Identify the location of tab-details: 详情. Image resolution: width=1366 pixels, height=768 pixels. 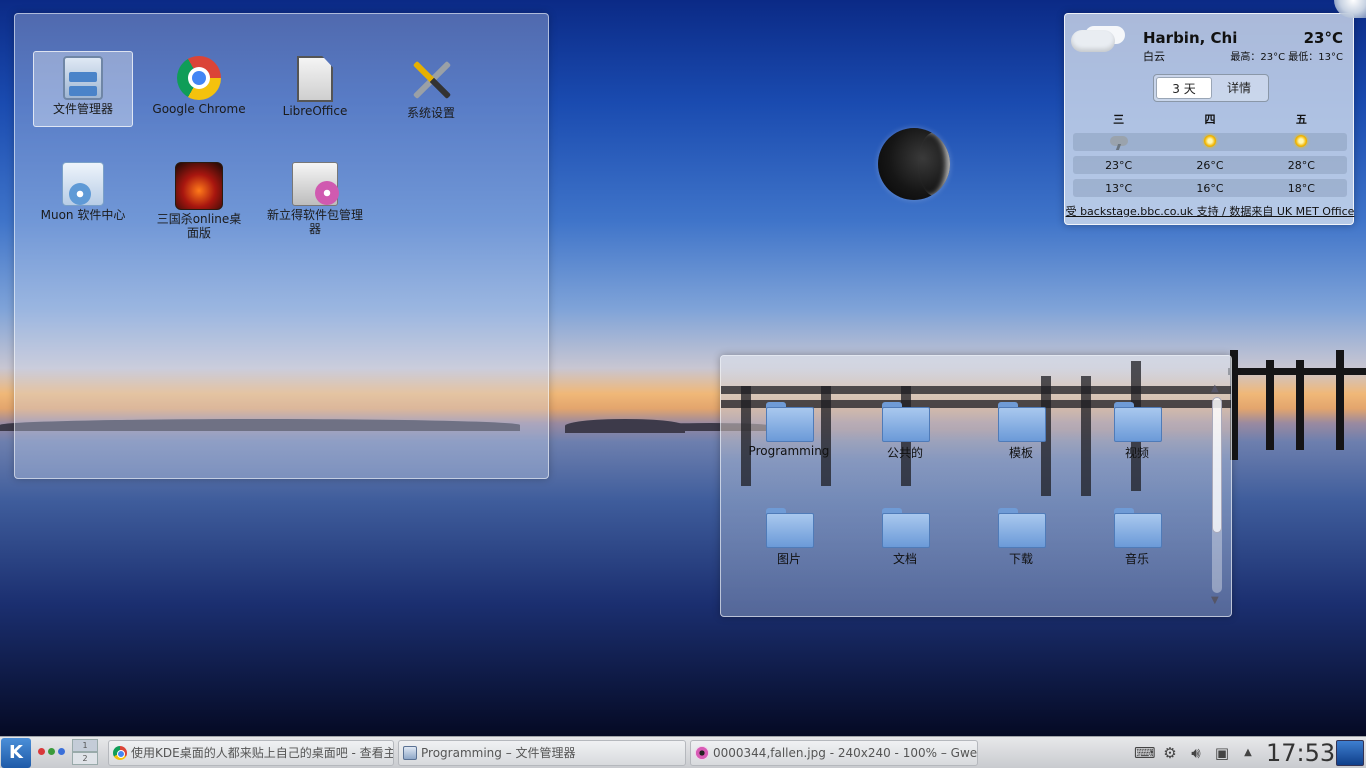
(1239, 88).